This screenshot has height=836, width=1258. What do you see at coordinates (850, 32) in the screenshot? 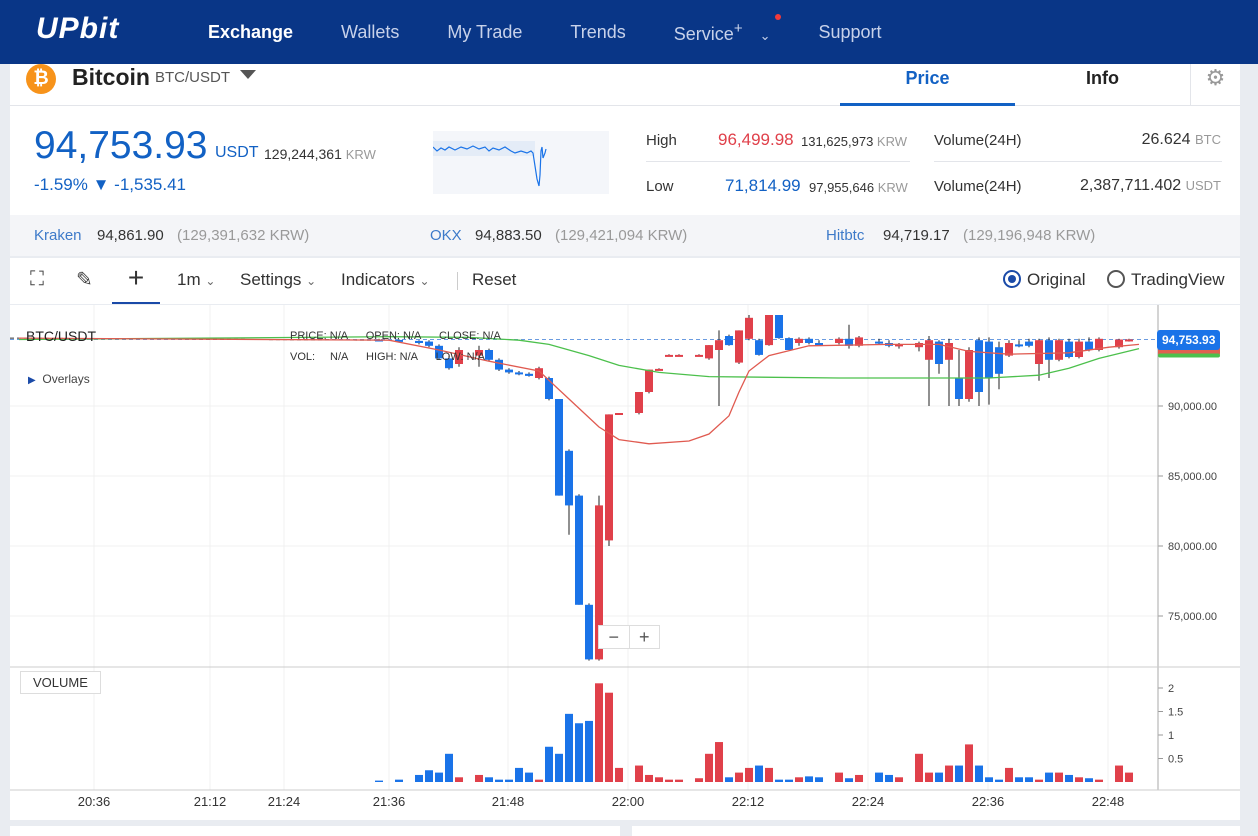
I see `nav-support: Support` at bounding box center [850, 32].